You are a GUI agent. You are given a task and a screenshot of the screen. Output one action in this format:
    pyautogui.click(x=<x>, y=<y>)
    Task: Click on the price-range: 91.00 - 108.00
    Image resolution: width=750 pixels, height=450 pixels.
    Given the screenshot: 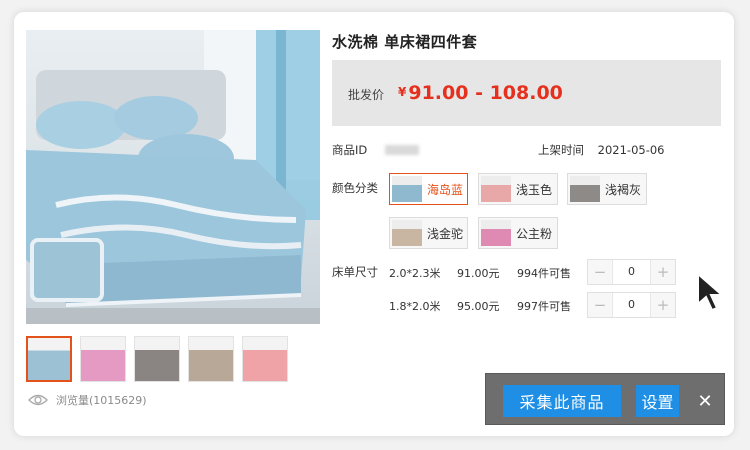 What is the action you would take?
    pyautogui.click(x=485, y=93)
    